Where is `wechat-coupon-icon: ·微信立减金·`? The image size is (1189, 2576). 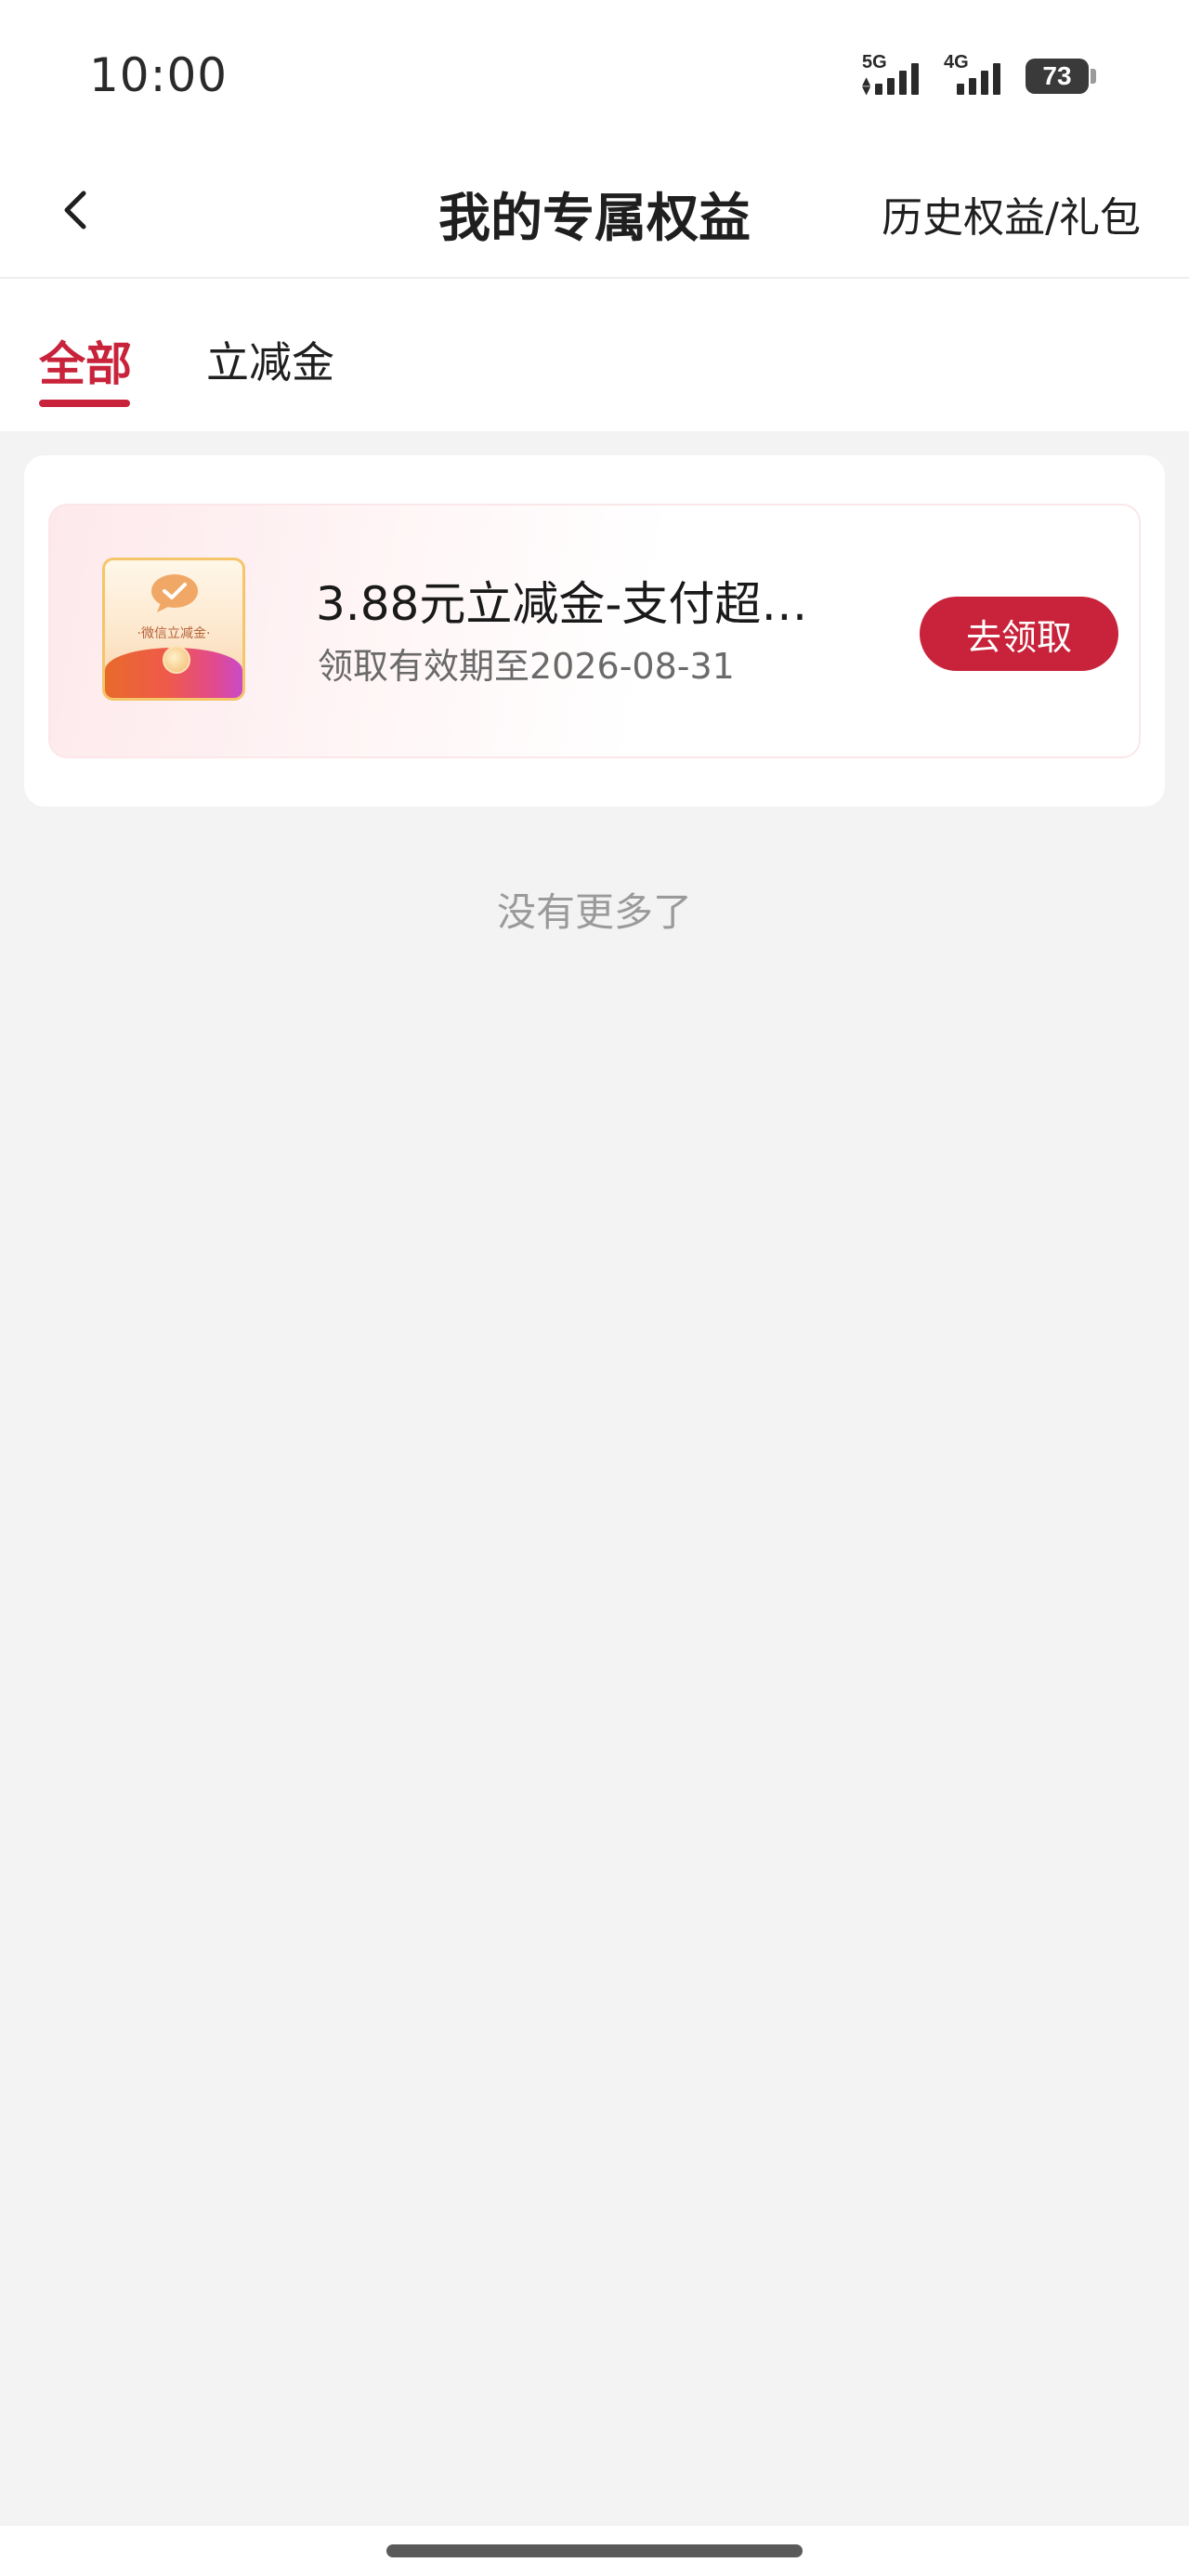 wechat-coupon-icon: ·微信立减金· is located at coordinates (173, 629).